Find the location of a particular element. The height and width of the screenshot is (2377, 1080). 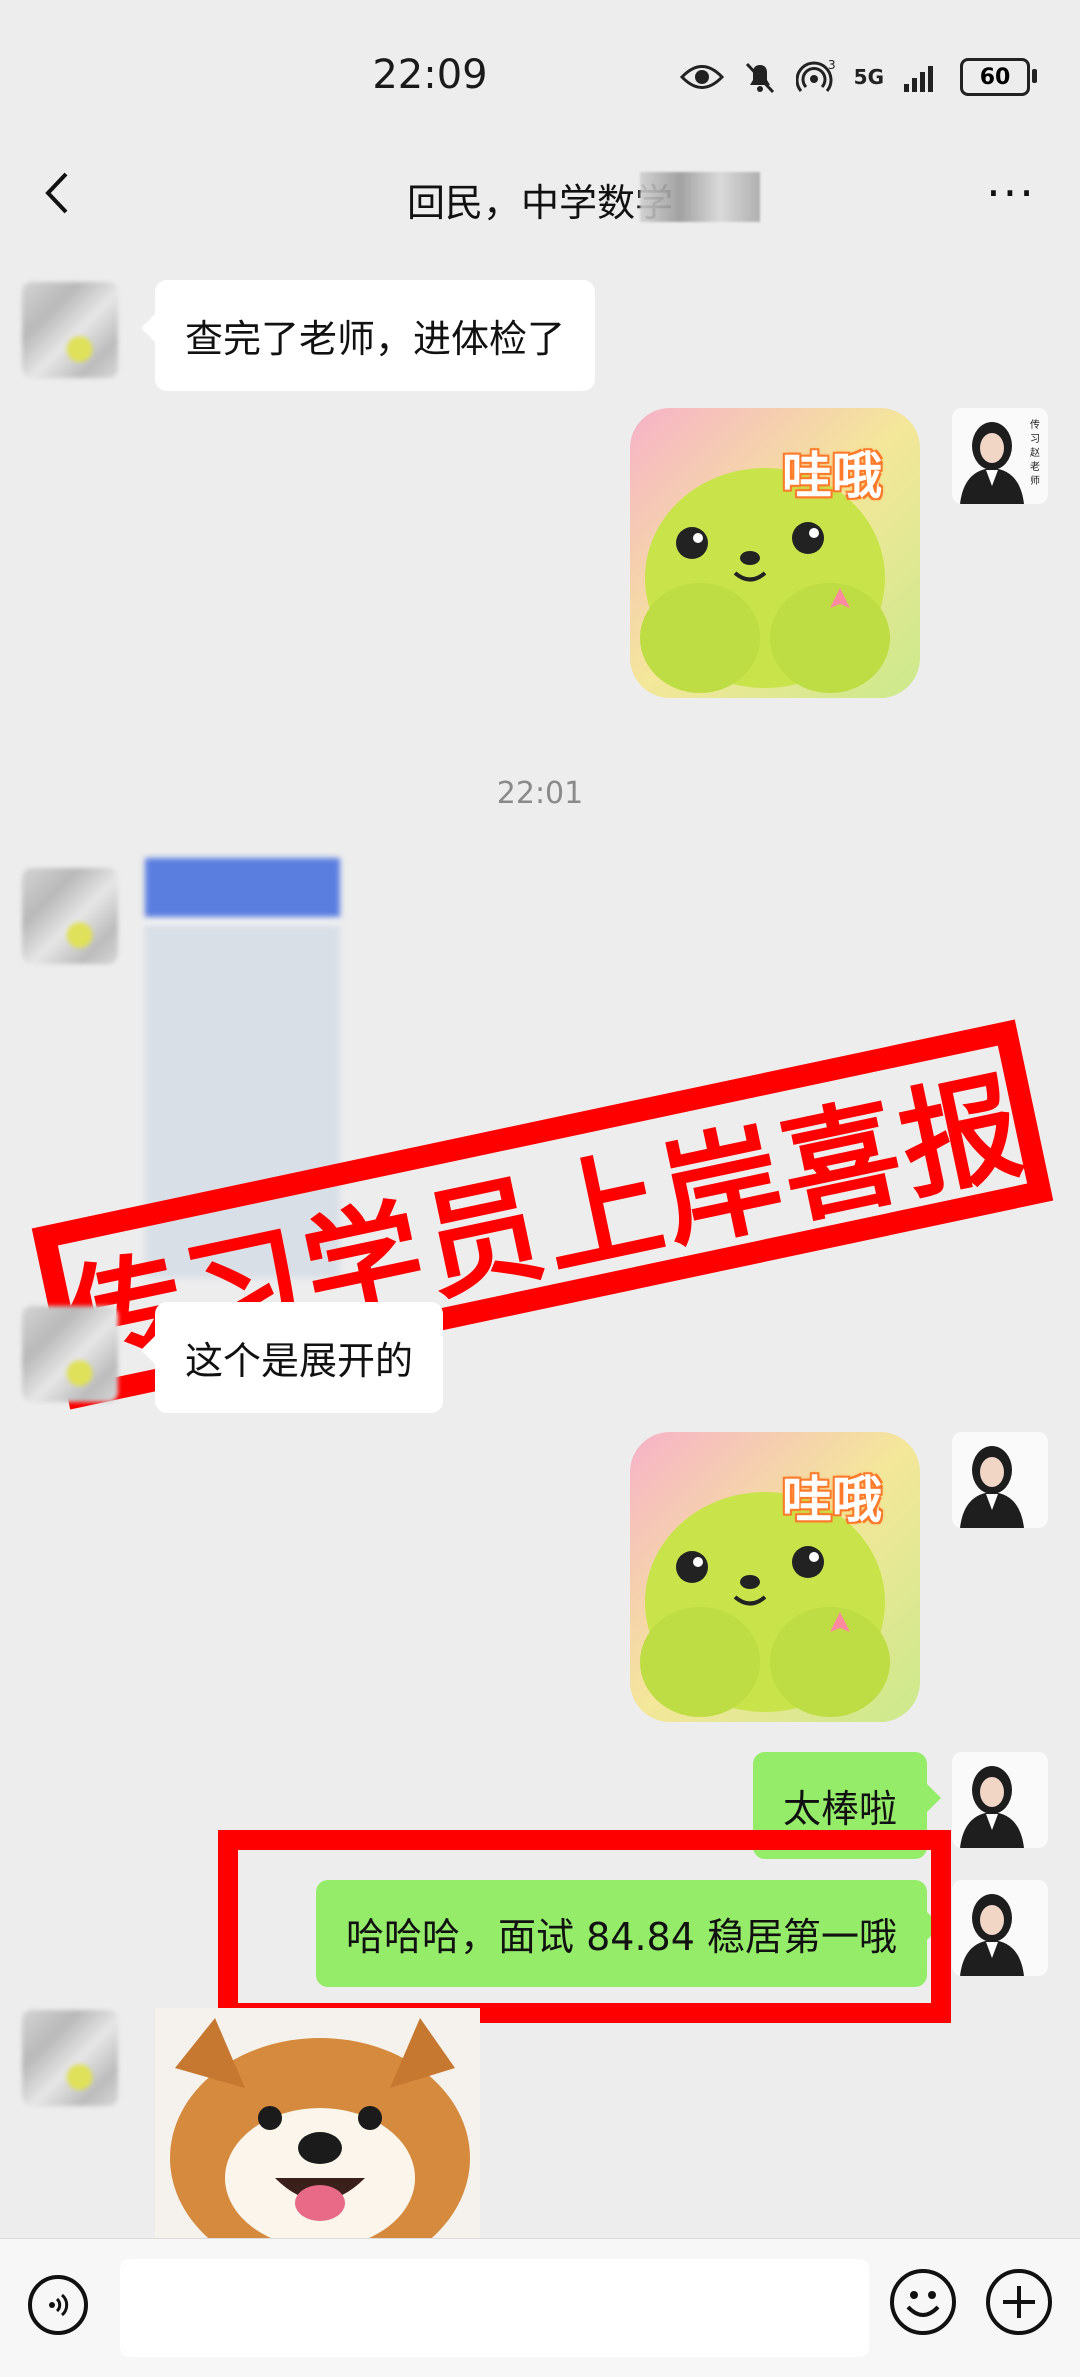

battery-icon: 60 is located at coordinates (998, 77).